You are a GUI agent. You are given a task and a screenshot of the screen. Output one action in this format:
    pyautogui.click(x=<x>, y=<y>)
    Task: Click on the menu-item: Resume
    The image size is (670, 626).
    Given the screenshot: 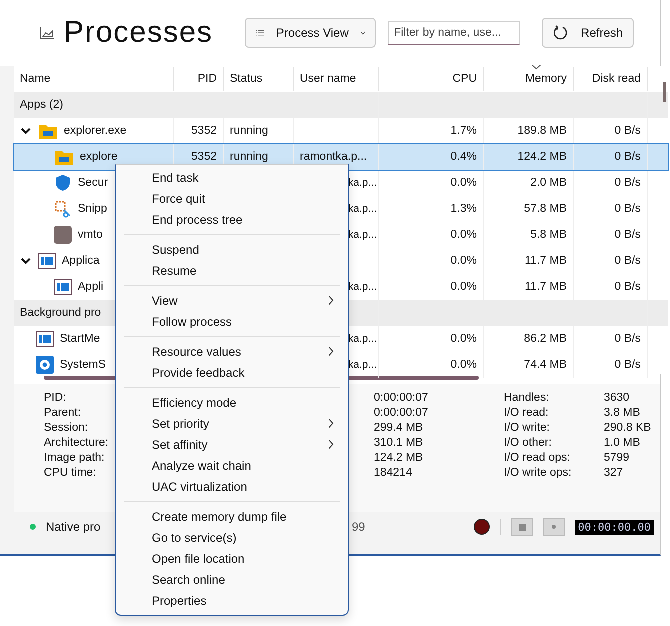 What is the action you would take?
    pyautogui.click(x=232, y=270)
    